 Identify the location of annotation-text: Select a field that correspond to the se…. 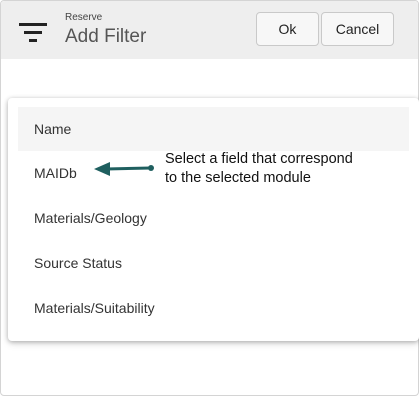
(285, 169).